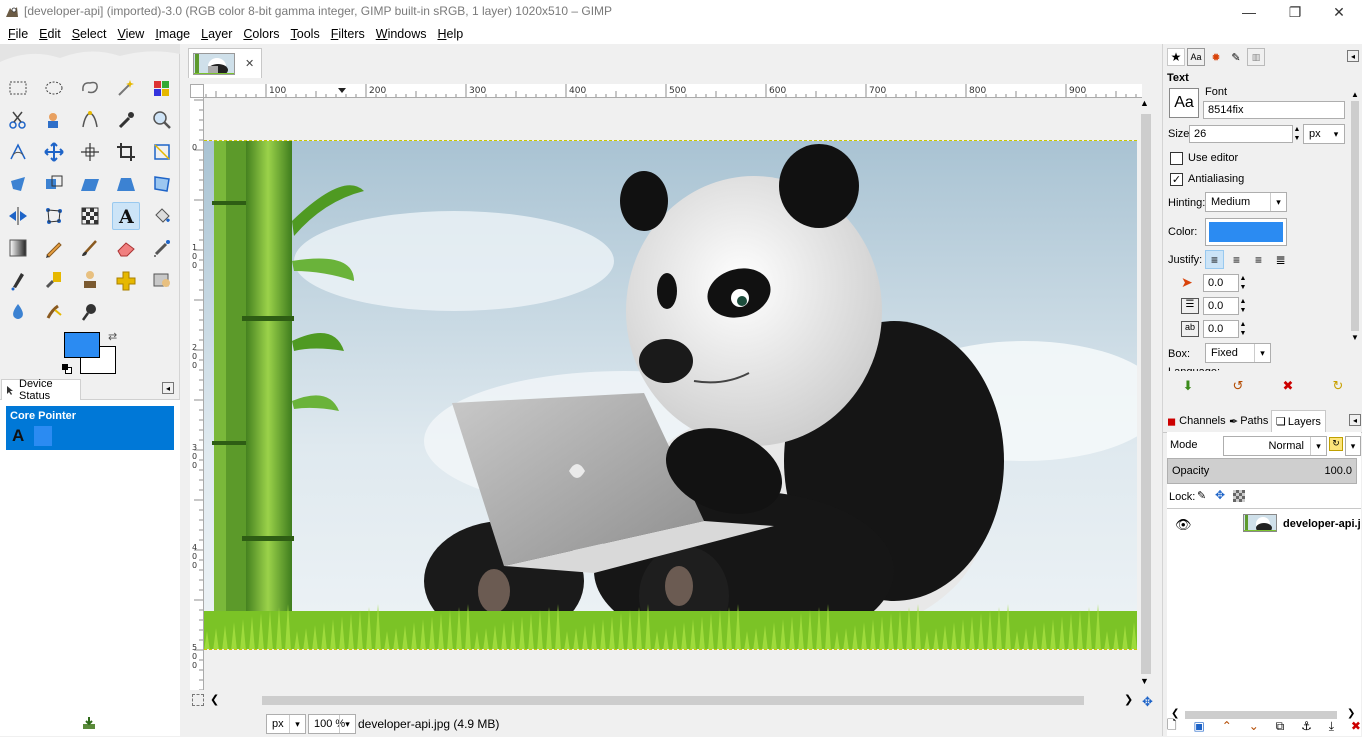 The image size is (1362, 737). What do you see at coordinates (1339, 12) in the screenshot?
I see `close-window-button: ✕` at bounding box center [1339, 12].